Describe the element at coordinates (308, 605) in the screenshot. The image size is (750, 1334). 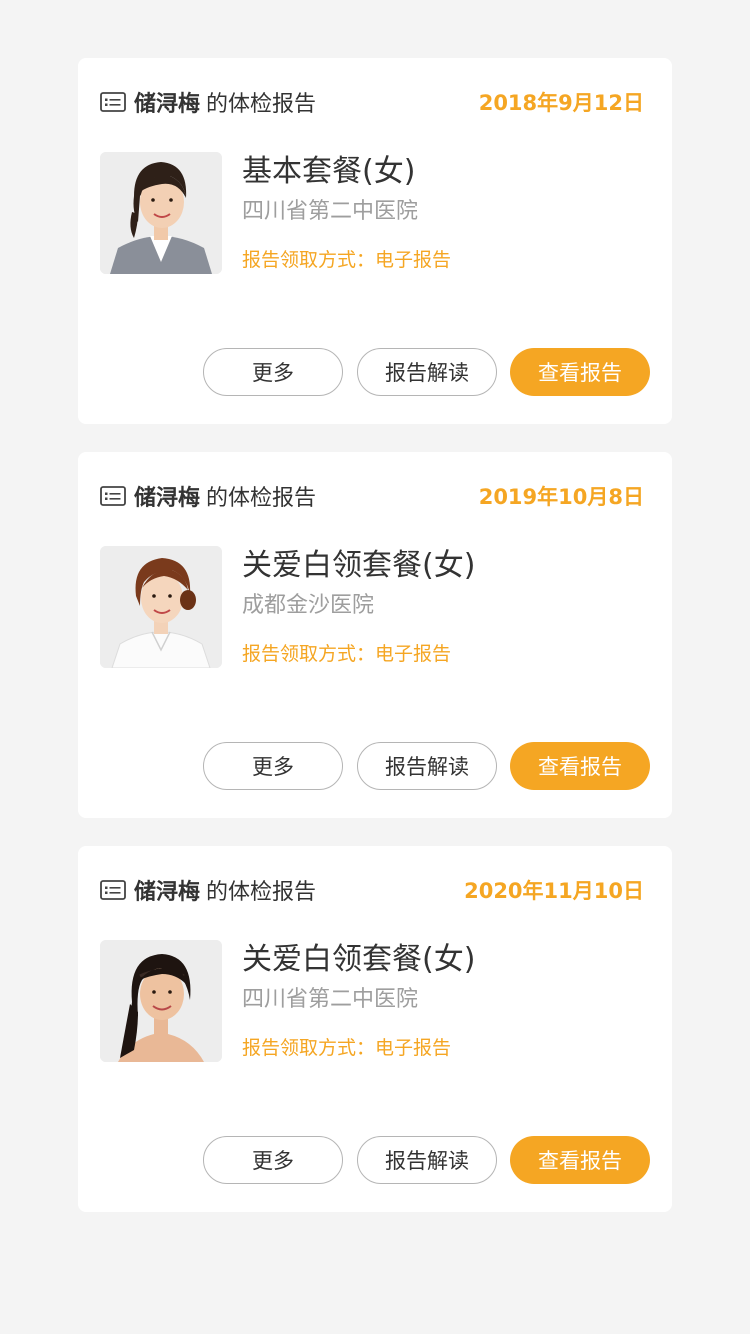
I see `hospital-name: 成都金沙医院` at that location.